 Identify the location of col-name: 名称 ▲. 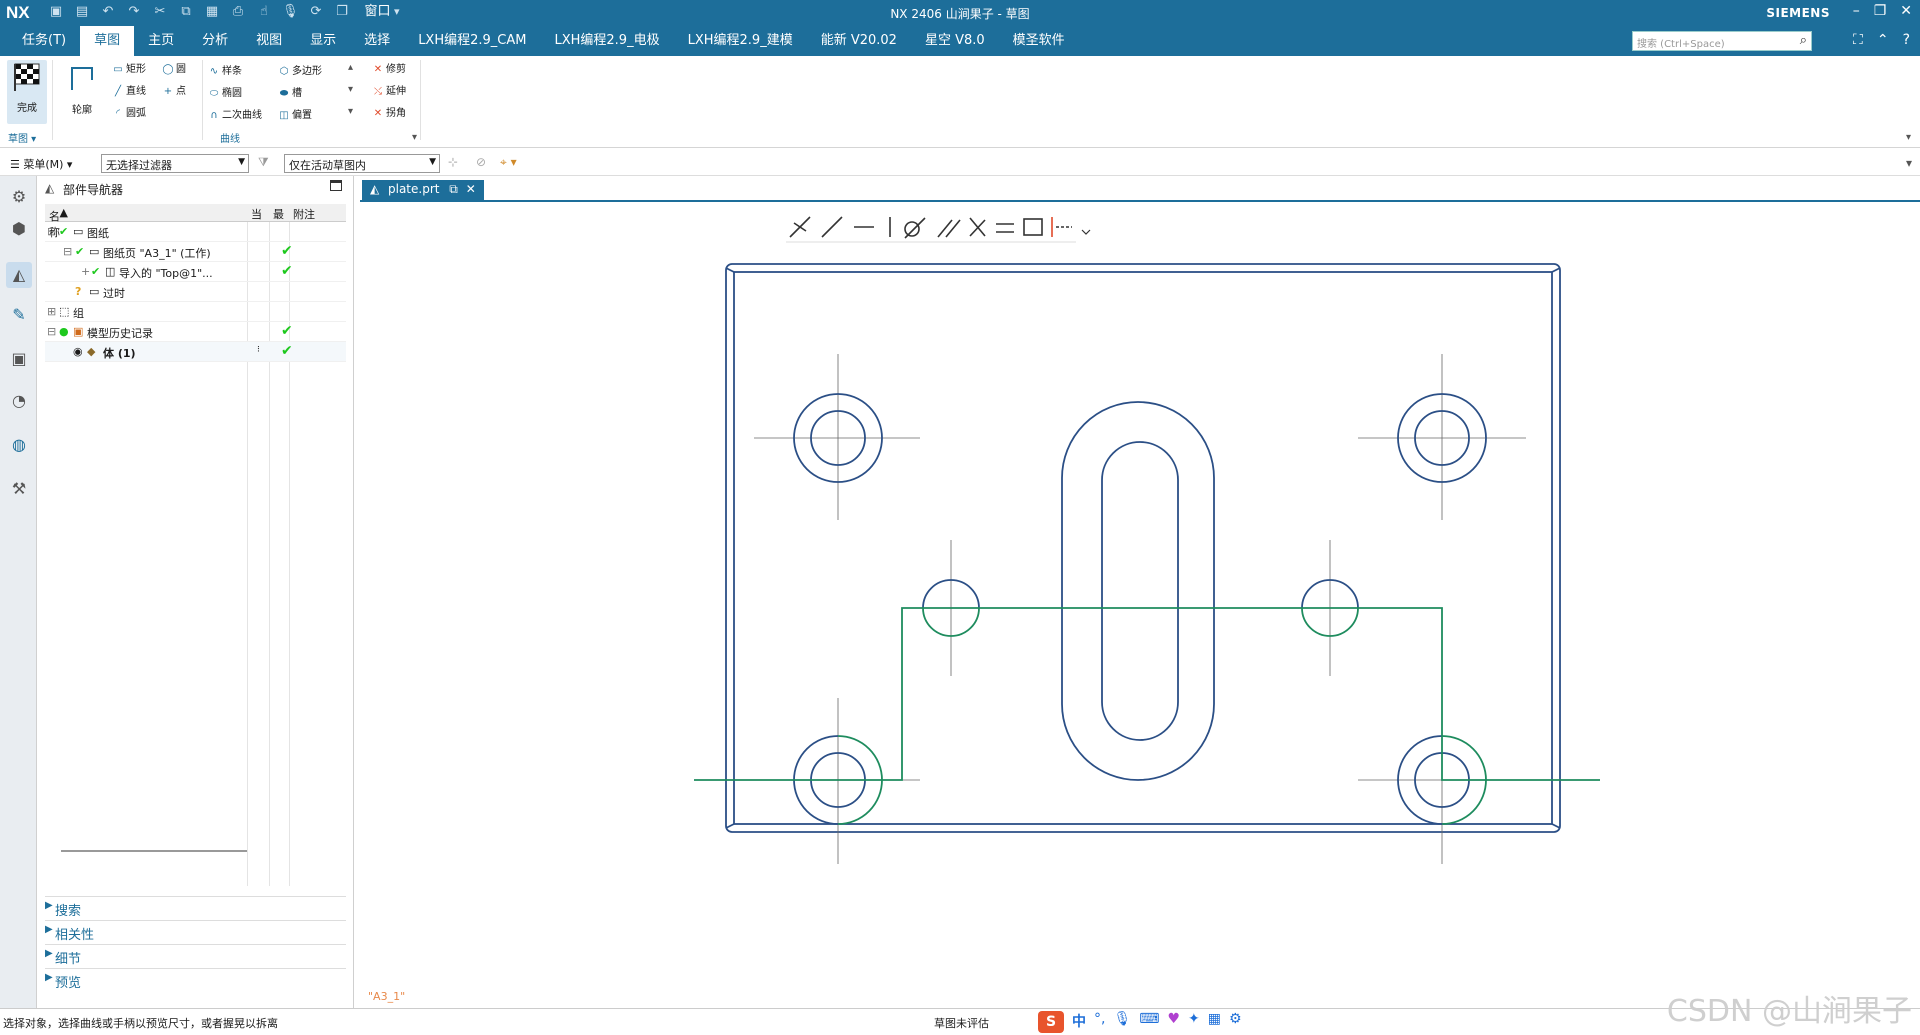
(58, 222).